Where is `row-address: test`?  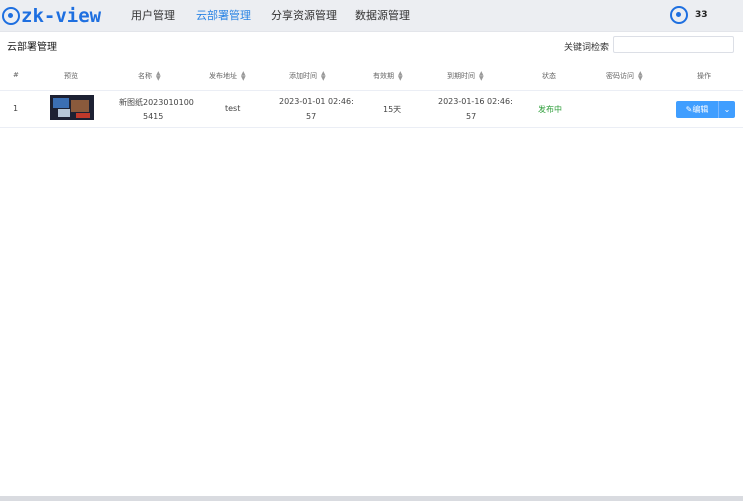
row-address: test is located at coordinates (233, 108).